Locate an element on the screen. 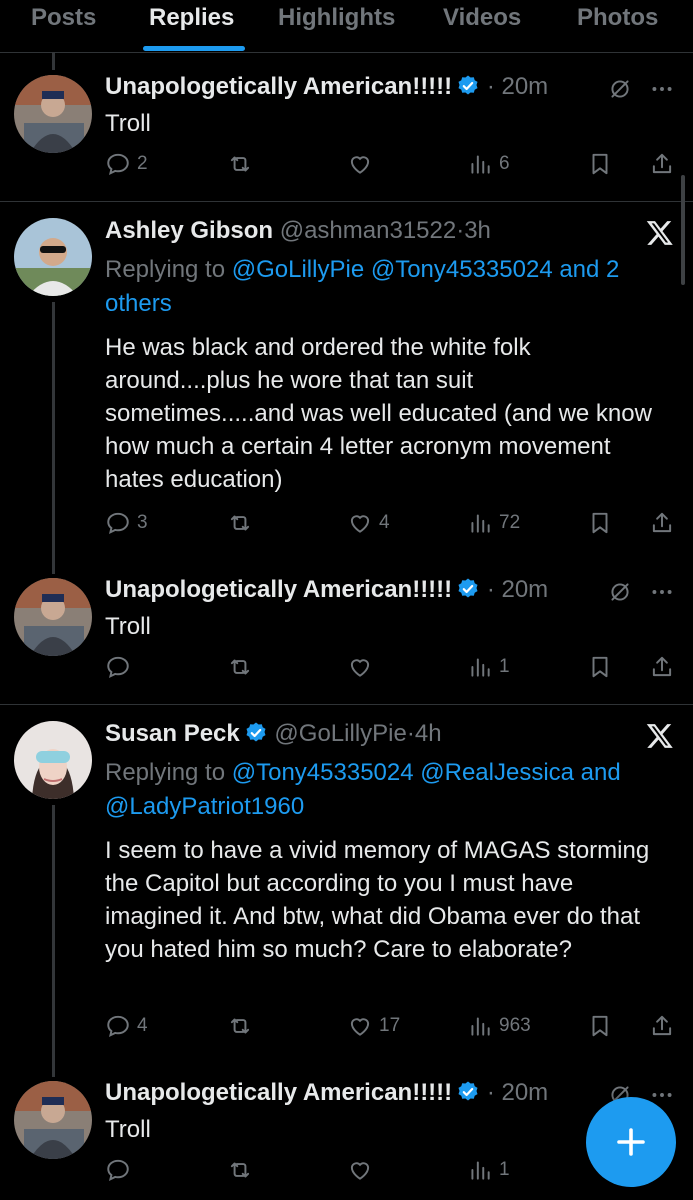 Image resolution: width=693 pixels, height=1200 pixels. timestamp: 4h is located at coordinates (428, 733).